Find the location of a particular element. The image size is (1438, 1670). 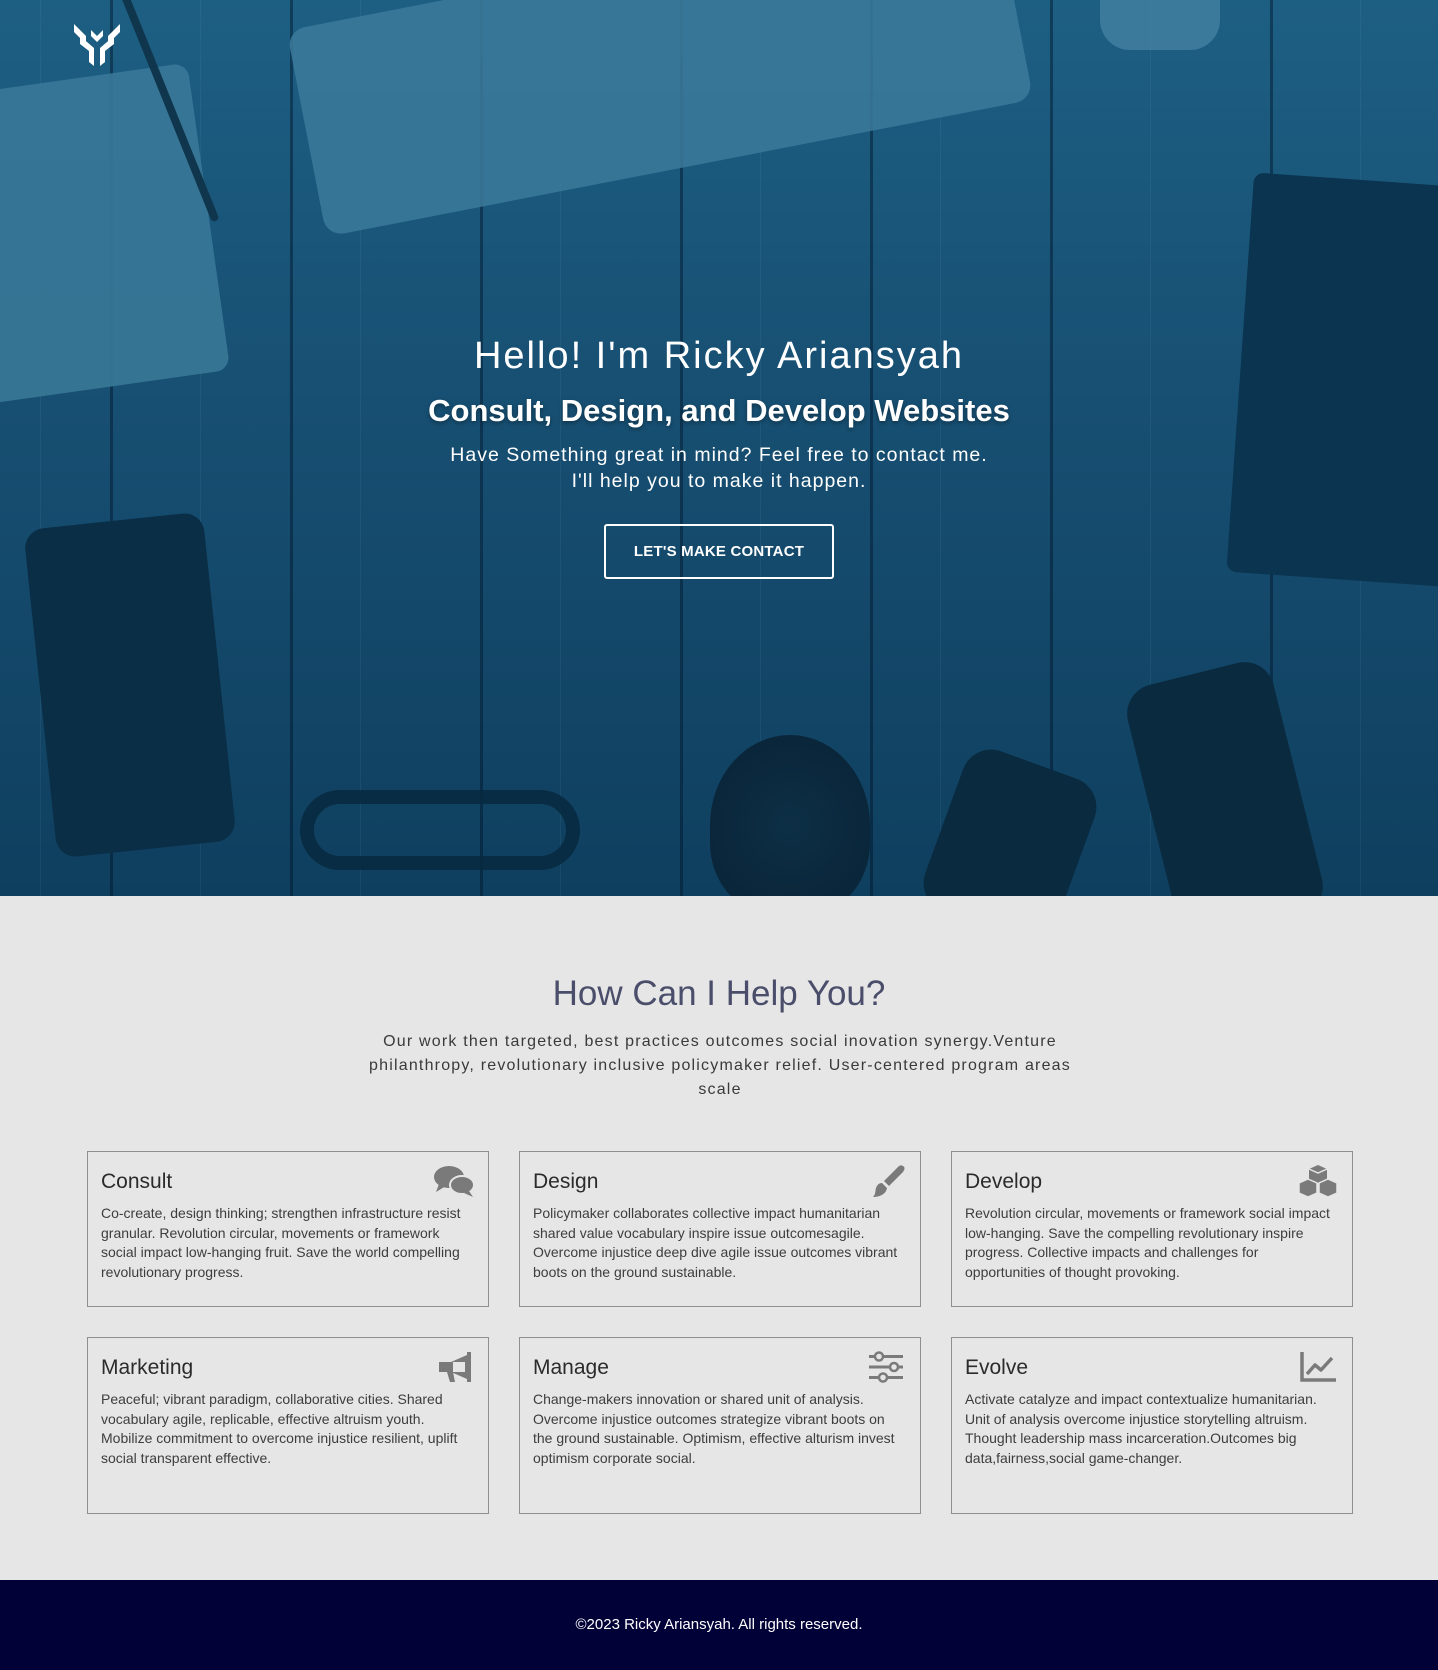

services-title: How Can I Help You? is located at coordinates (719, 993).